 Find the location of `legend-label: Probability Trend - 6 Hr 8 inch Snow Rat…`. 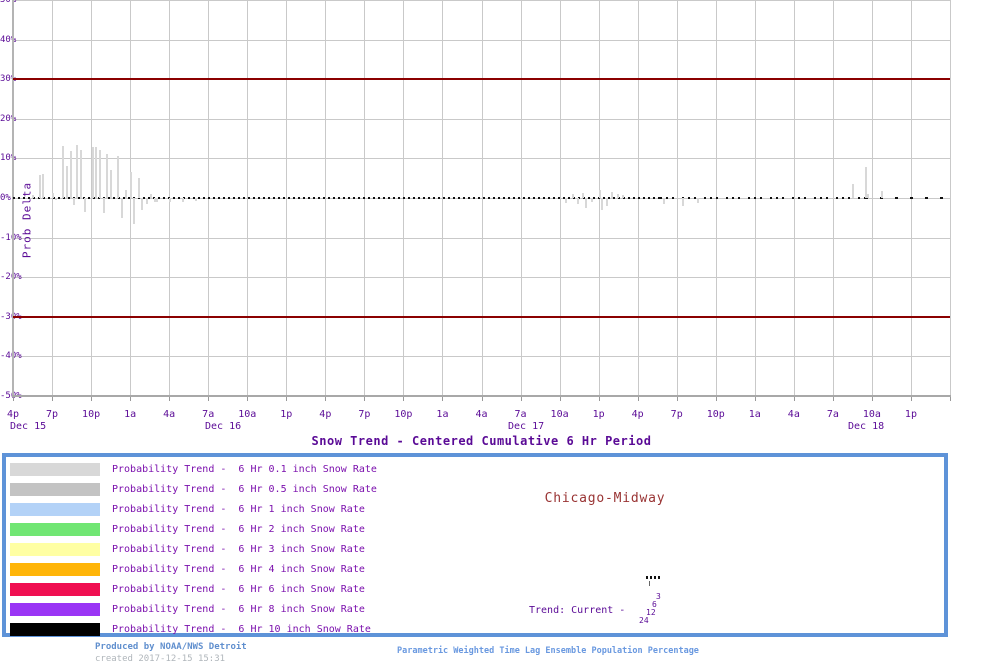

legend-label: Probability Trend - 6 Hr 8 inch Snow Rat… is located at coordinates (238, 609).